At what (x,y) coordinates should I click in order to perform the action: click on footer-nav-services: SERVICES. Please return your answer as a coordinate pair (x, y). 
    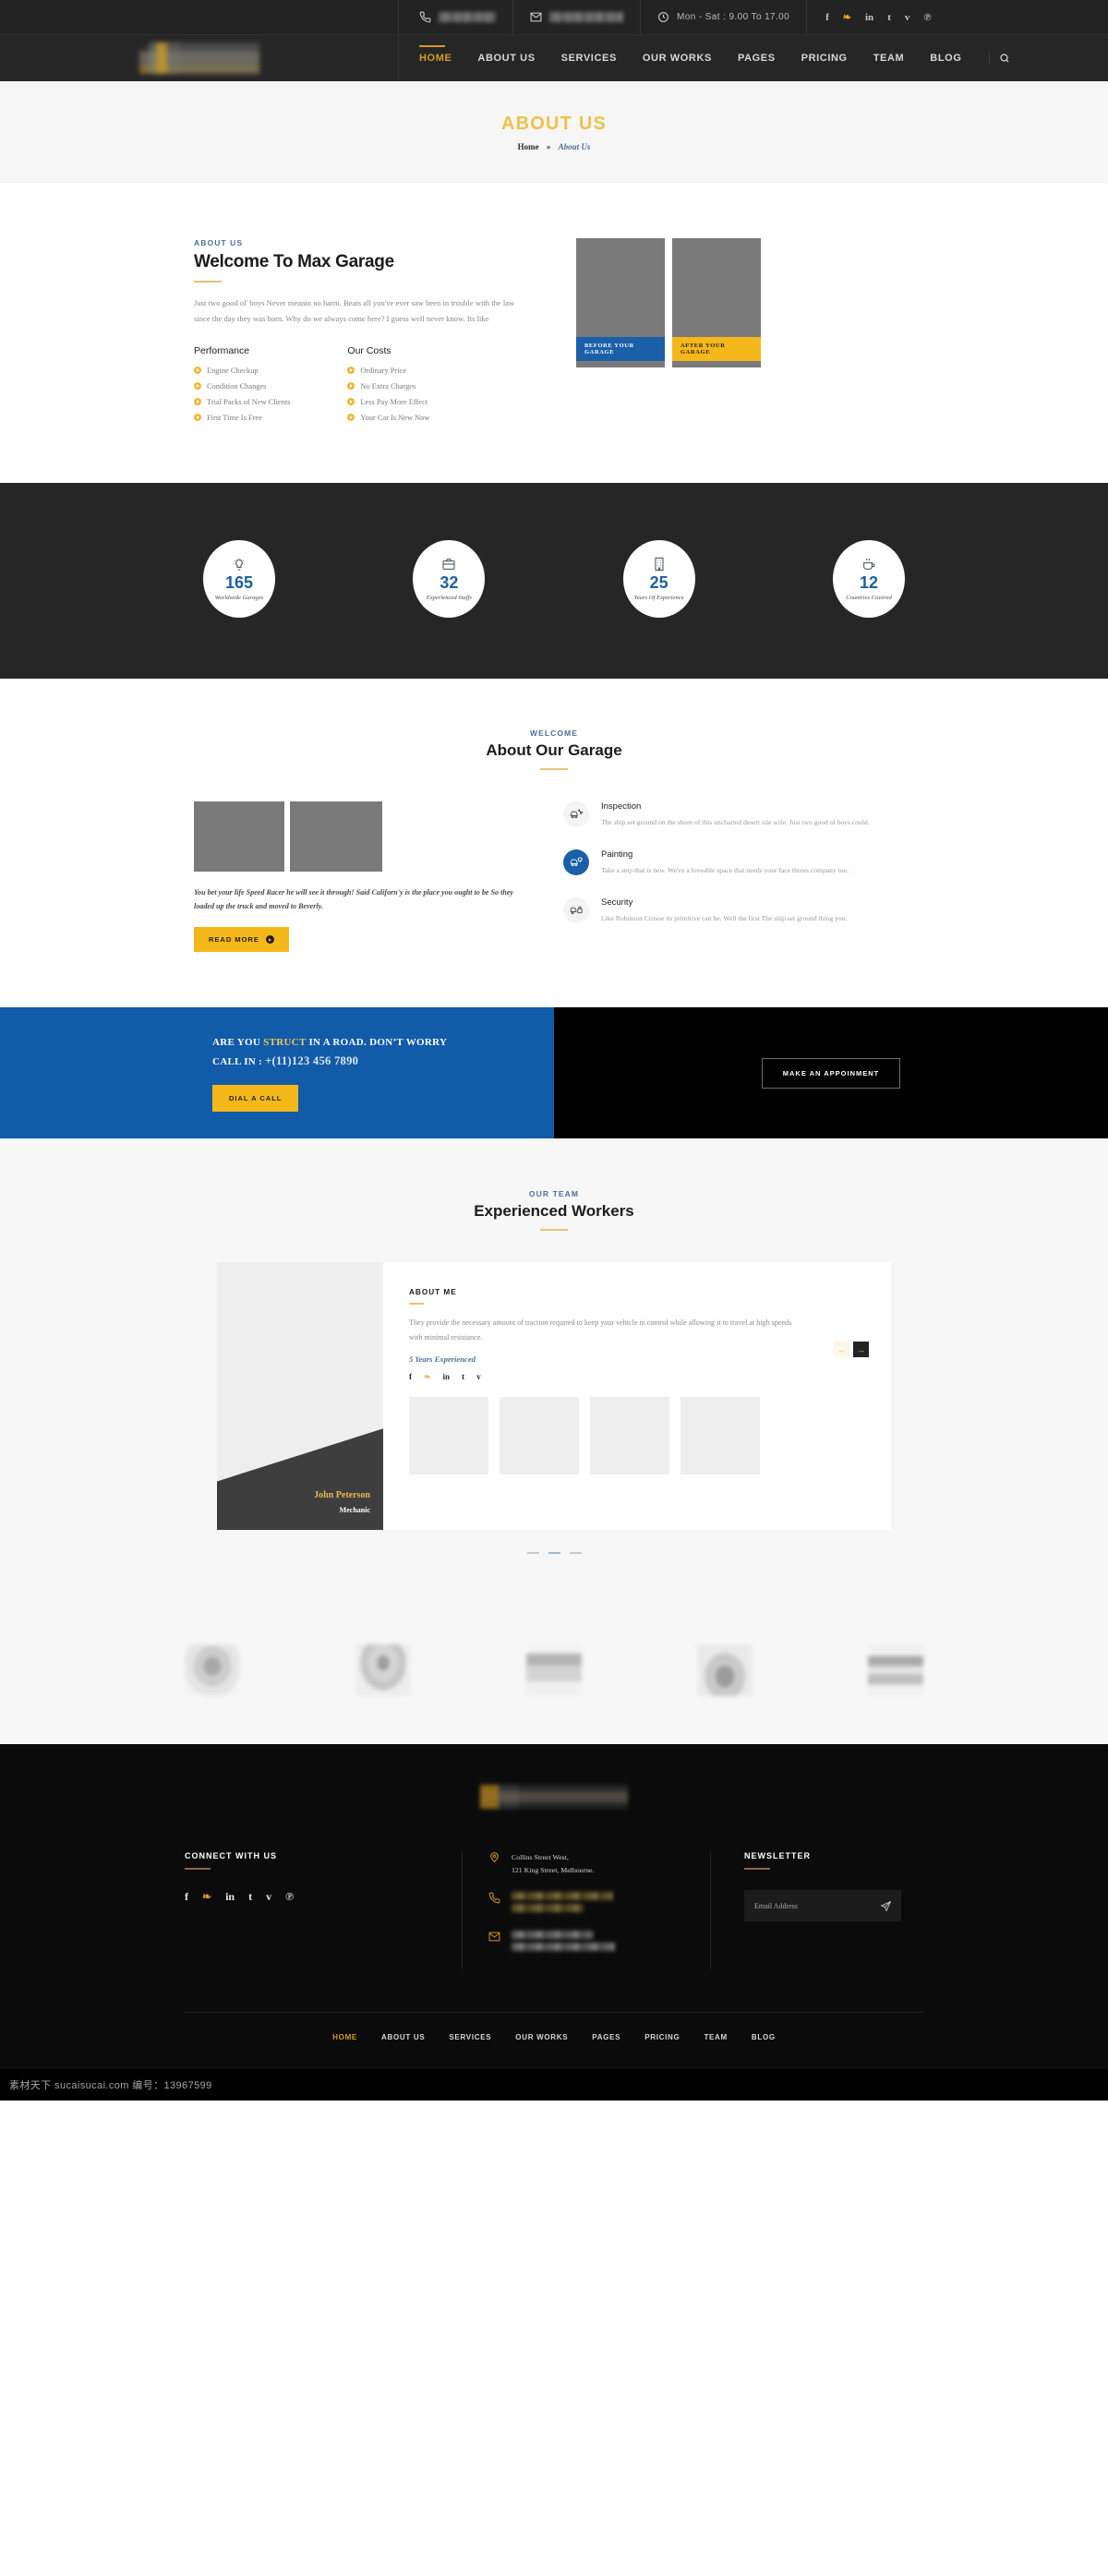
    Looking at the image, I should click on (470, 2037).